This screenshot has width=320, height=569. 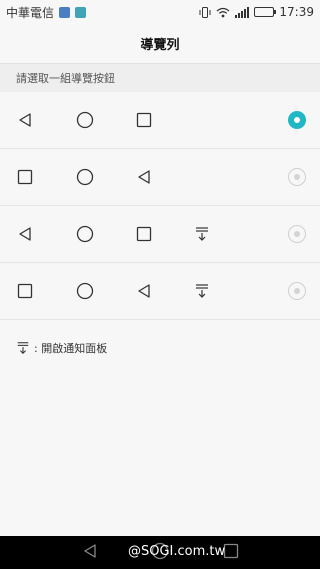 I want to click on status-right: 17:39, so click(x=256, y=12).